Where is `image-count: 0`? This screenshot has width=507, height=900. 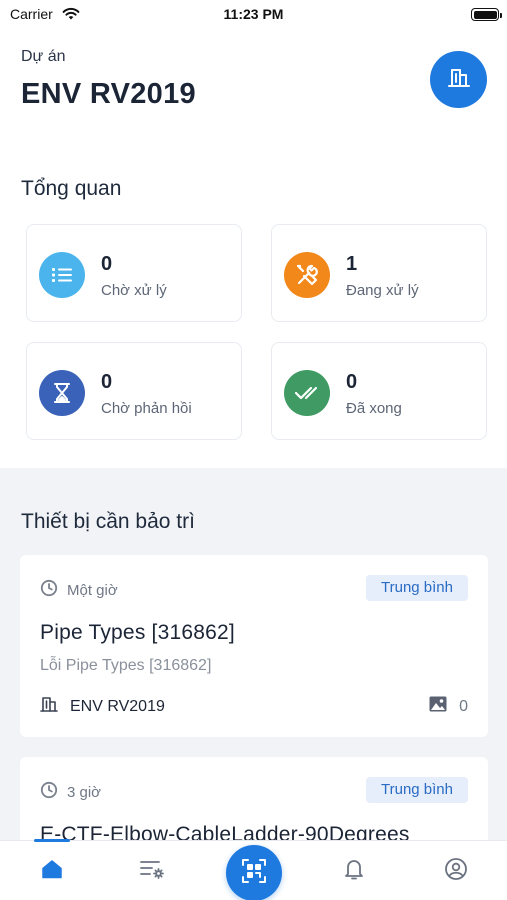 image-count: 0 is located at coordinates (463, 706).